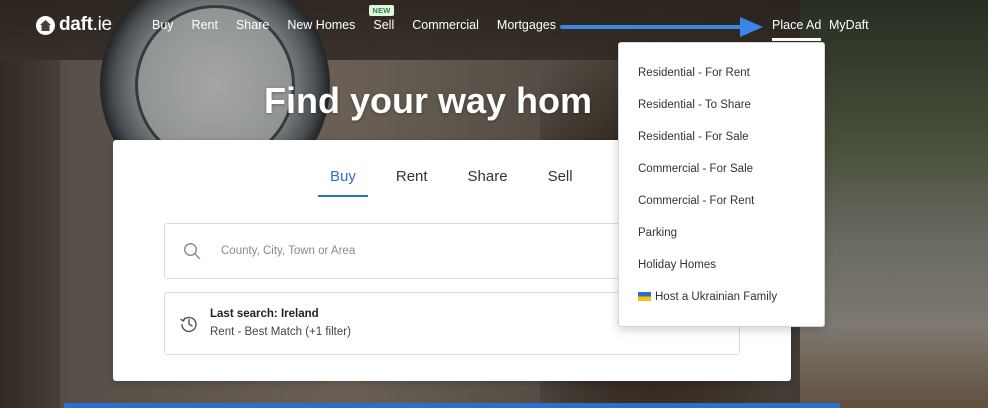  I want to click on daft-logo: daft .ie, so click(74, 25).